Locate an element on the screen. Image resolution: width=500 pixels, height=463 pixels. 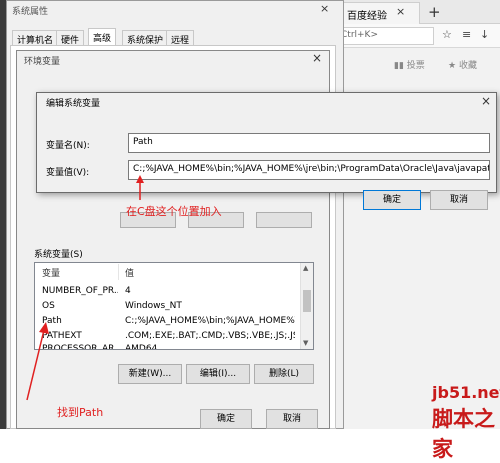
watermark-site: jb51.net is located at coordinates (466, 392).